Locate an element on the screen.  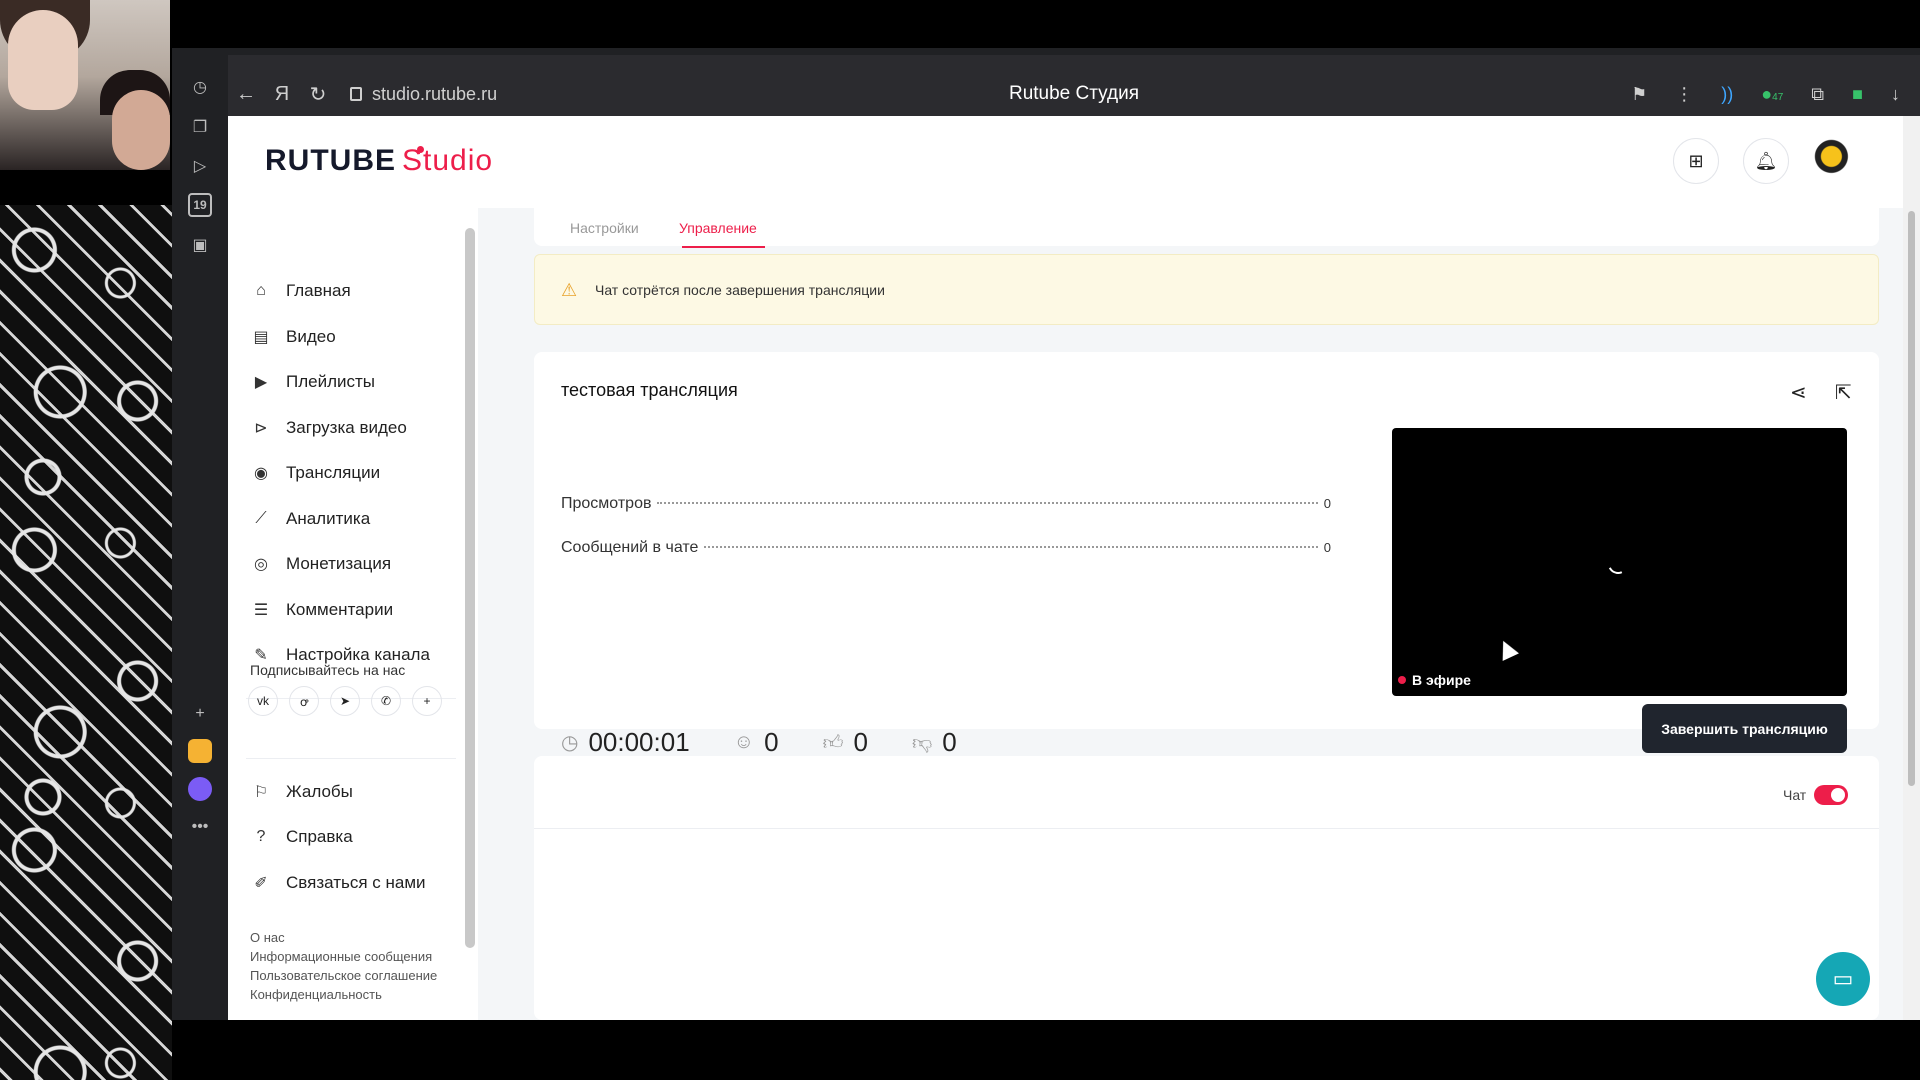
downloads-icon: ↓ is located at coordinates (1895, 94).